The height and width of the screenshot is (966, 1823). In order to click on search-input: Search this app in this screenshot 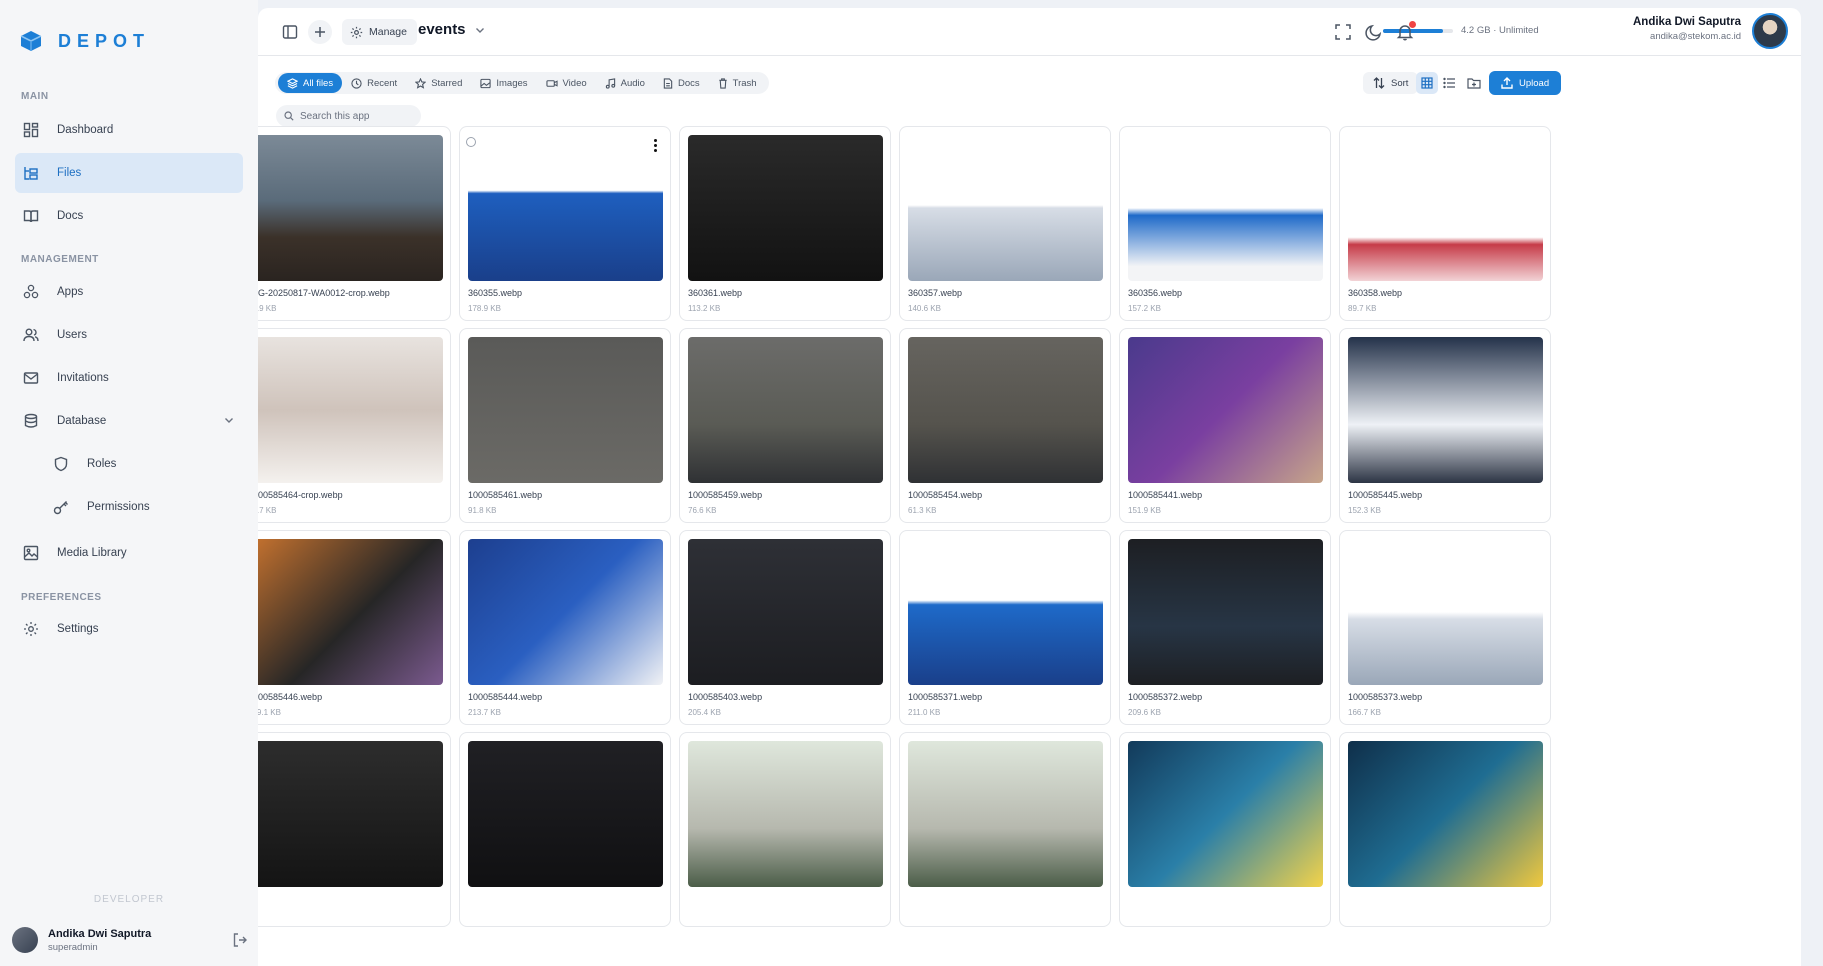, I will do `click(348, 116)`.